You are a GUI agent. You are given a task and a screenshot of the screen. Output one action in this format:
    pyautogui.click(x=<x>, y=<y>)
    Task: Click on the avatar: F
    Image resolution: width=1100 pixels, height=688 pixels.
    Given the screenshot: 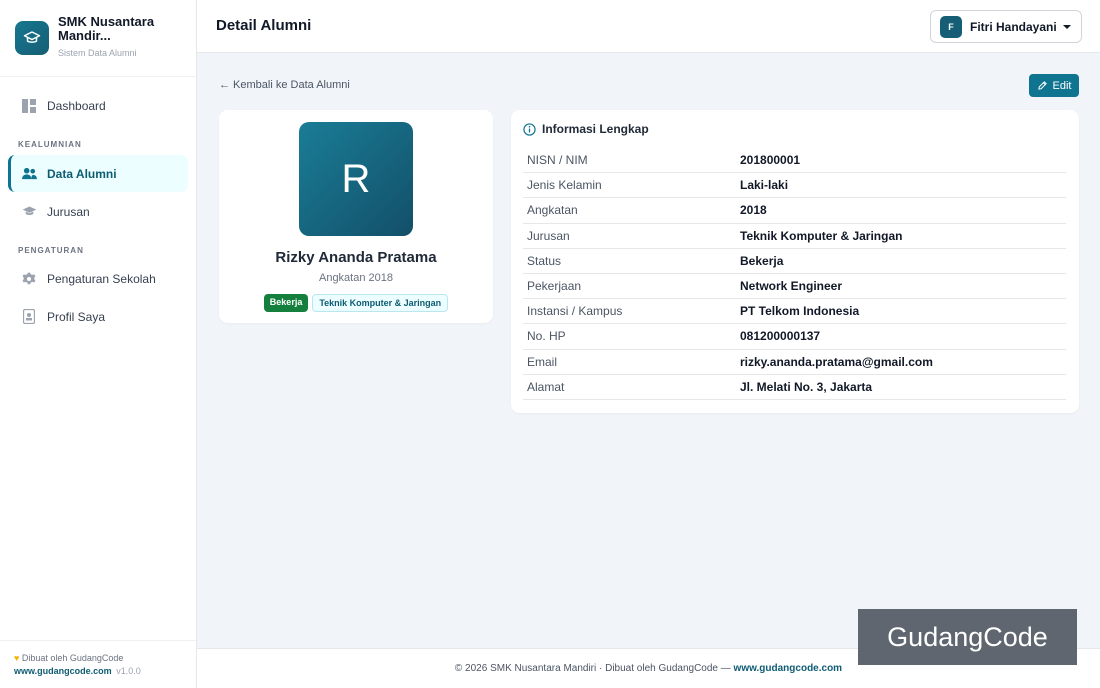 What is the action you would take?
    pyautogui.click(x=951, y=26)
    